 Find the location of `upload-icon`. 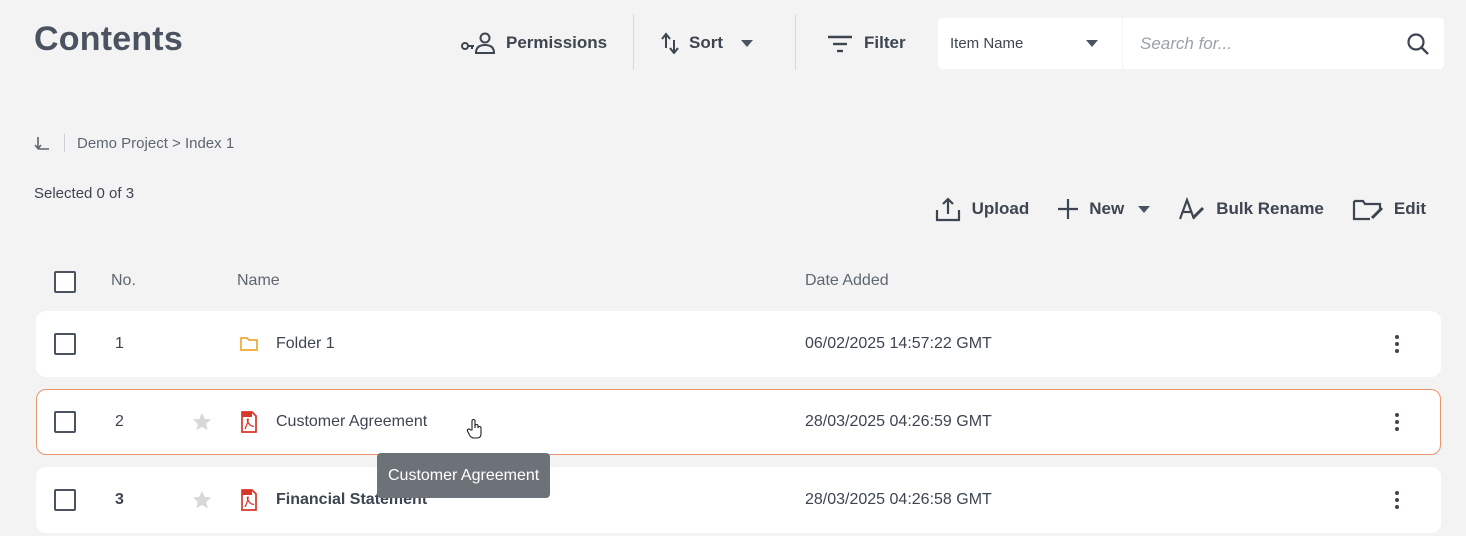

upload-icon is located at coordinates (947, 209).